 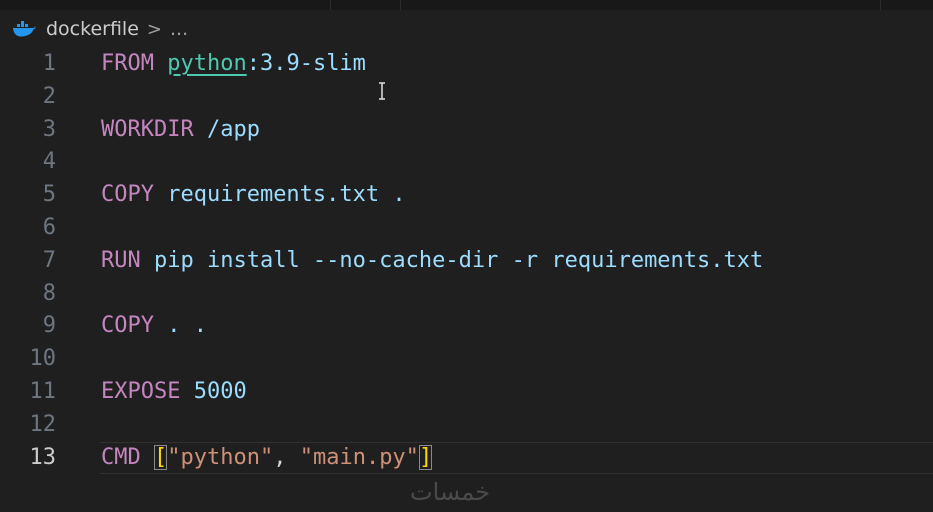 What do you see at coordinates (49, 195) in the screenshot?
I see `line-number: 5` at bounding box center [49, 195].